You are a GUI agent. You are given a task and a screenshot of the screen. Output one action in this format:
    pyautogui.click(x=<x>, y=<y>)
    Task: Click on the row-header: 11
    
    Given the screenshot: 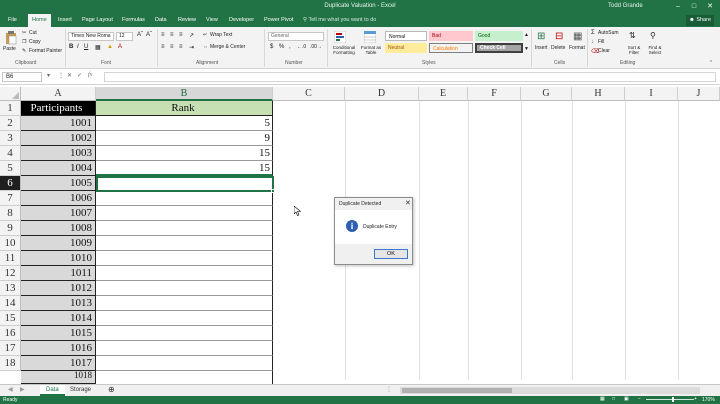 What is the action you would take?
    pyautogui.click(x=10, y=258)
    